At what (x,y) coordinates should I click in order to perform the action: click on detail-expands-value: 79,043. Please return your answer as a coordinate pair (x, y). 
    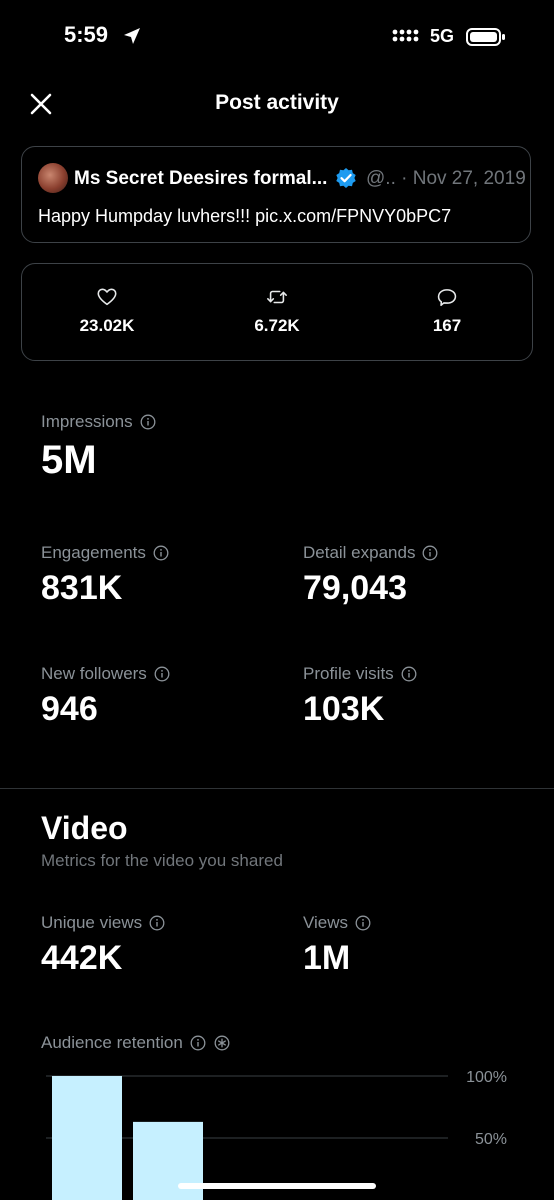
    Looking at the image, I should click on (355, 588).